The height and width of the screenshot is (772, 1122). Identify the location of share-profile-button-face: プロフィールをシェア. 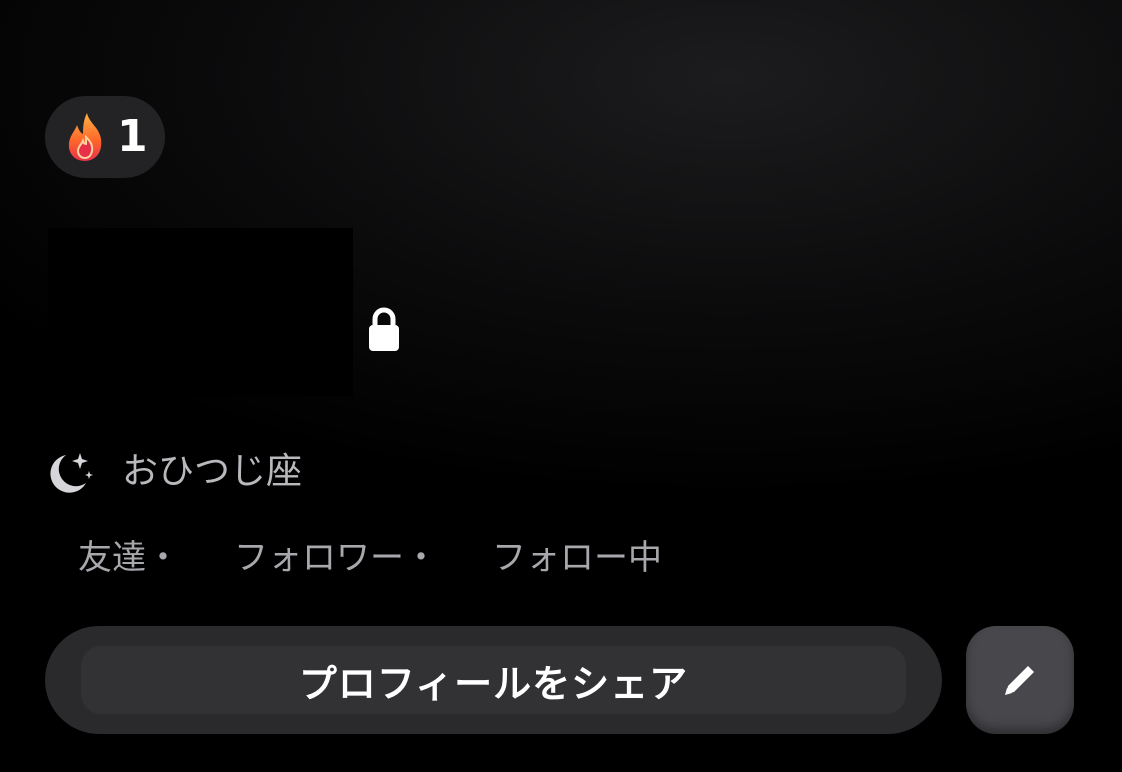
(493, 680).